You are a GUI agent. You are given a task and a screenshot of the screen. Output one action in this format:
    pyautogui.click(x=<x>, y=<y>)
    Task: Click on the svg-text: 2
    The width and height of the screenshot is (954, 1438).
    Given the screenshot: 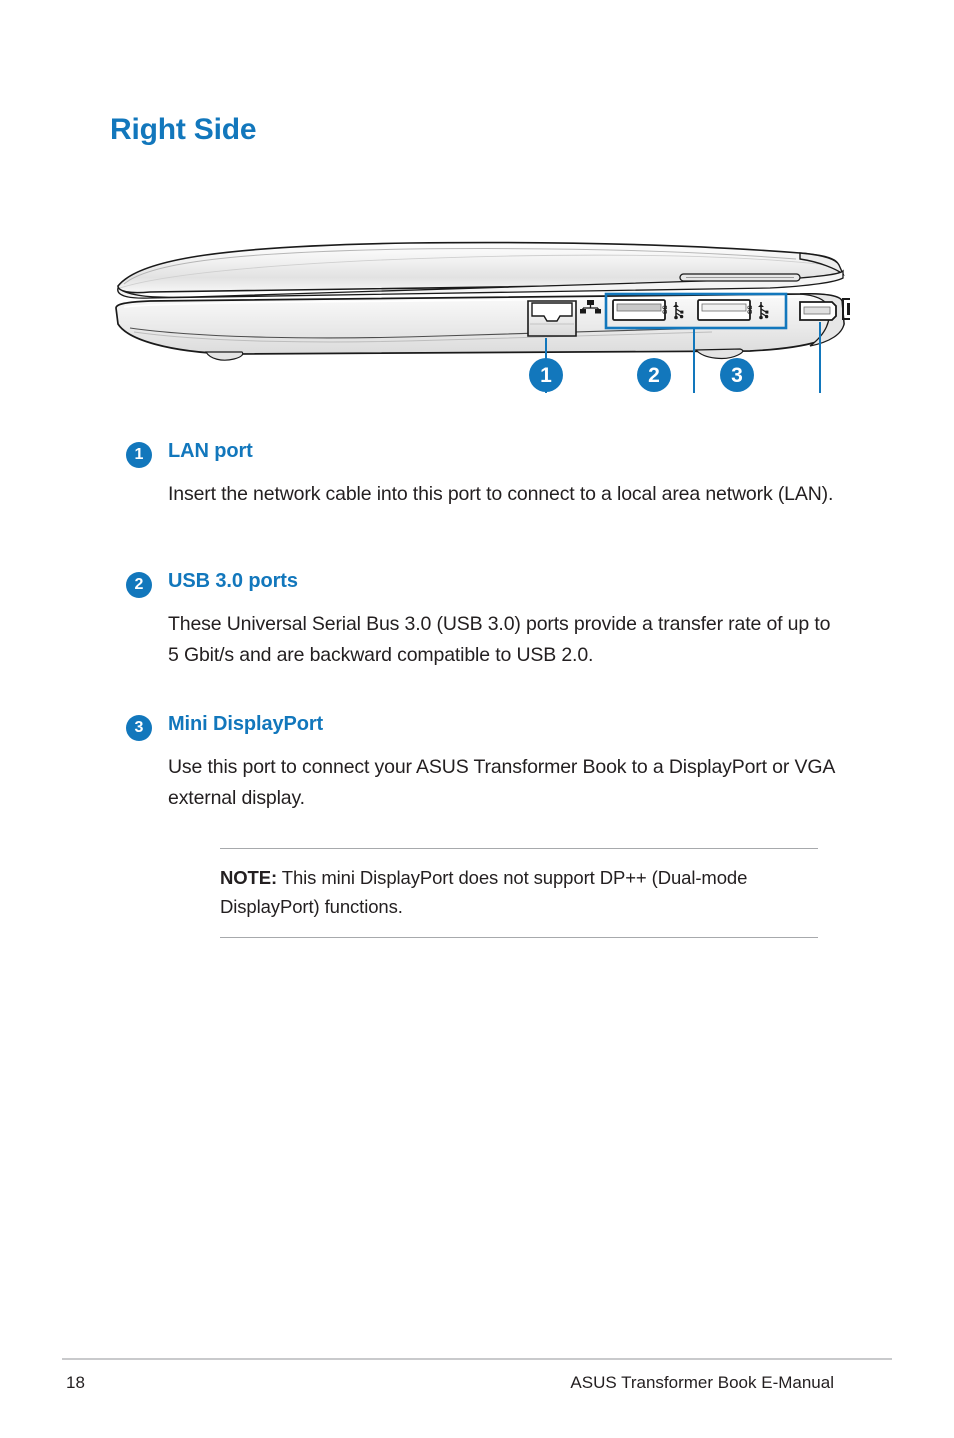 What is the action you would take?
    pyautogui.click(x=654, y=375)
    